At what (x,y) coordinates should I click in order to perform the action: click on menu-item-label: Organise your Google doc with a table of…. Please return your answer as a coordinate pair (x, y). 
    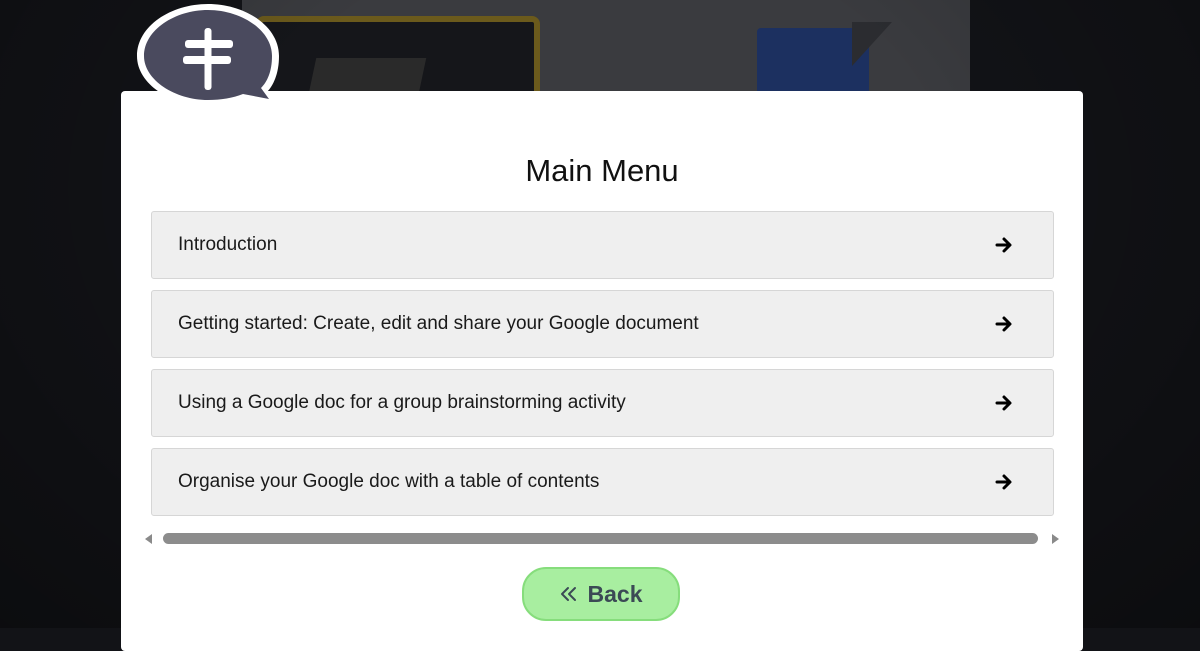
    Looking at the image, I should click on (389, 481).